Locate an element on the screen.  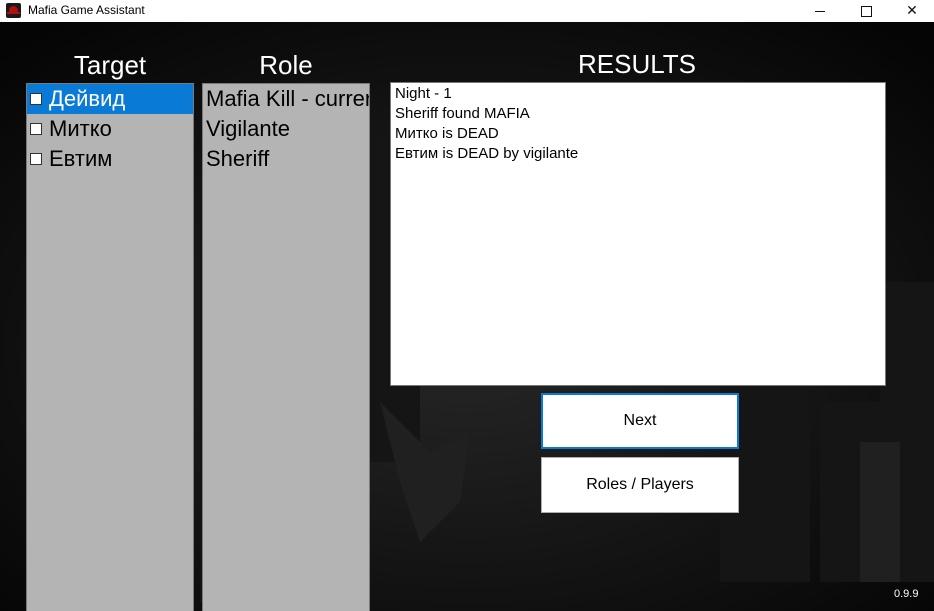
target-label: Евтим is located at coordinates (81, 158).